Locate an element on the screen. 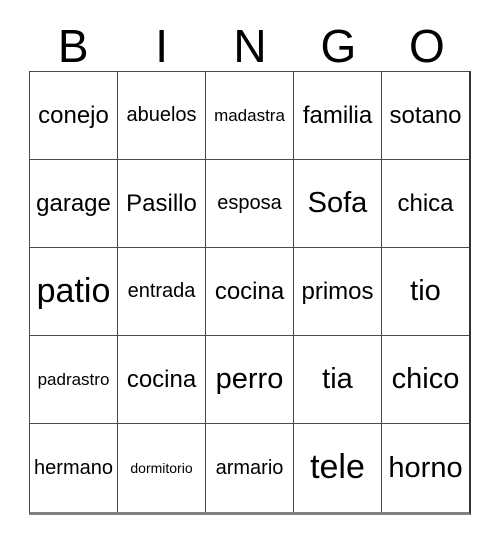 This screenshot has width=500, height=544. bingo-row: garage Pasillo esposa Sofa chica is located at coordinates (249, 204).